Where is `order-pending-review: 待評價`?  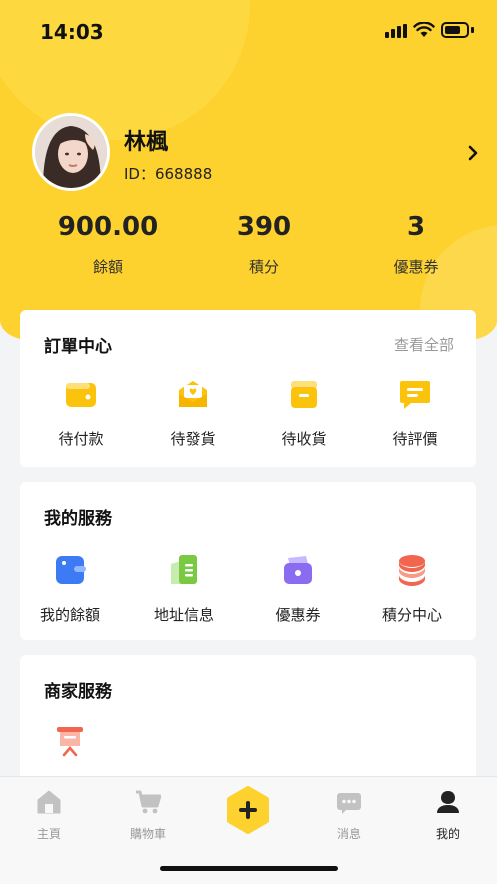
order-pending-review: 待評價 is located at coordinates (415, 412).